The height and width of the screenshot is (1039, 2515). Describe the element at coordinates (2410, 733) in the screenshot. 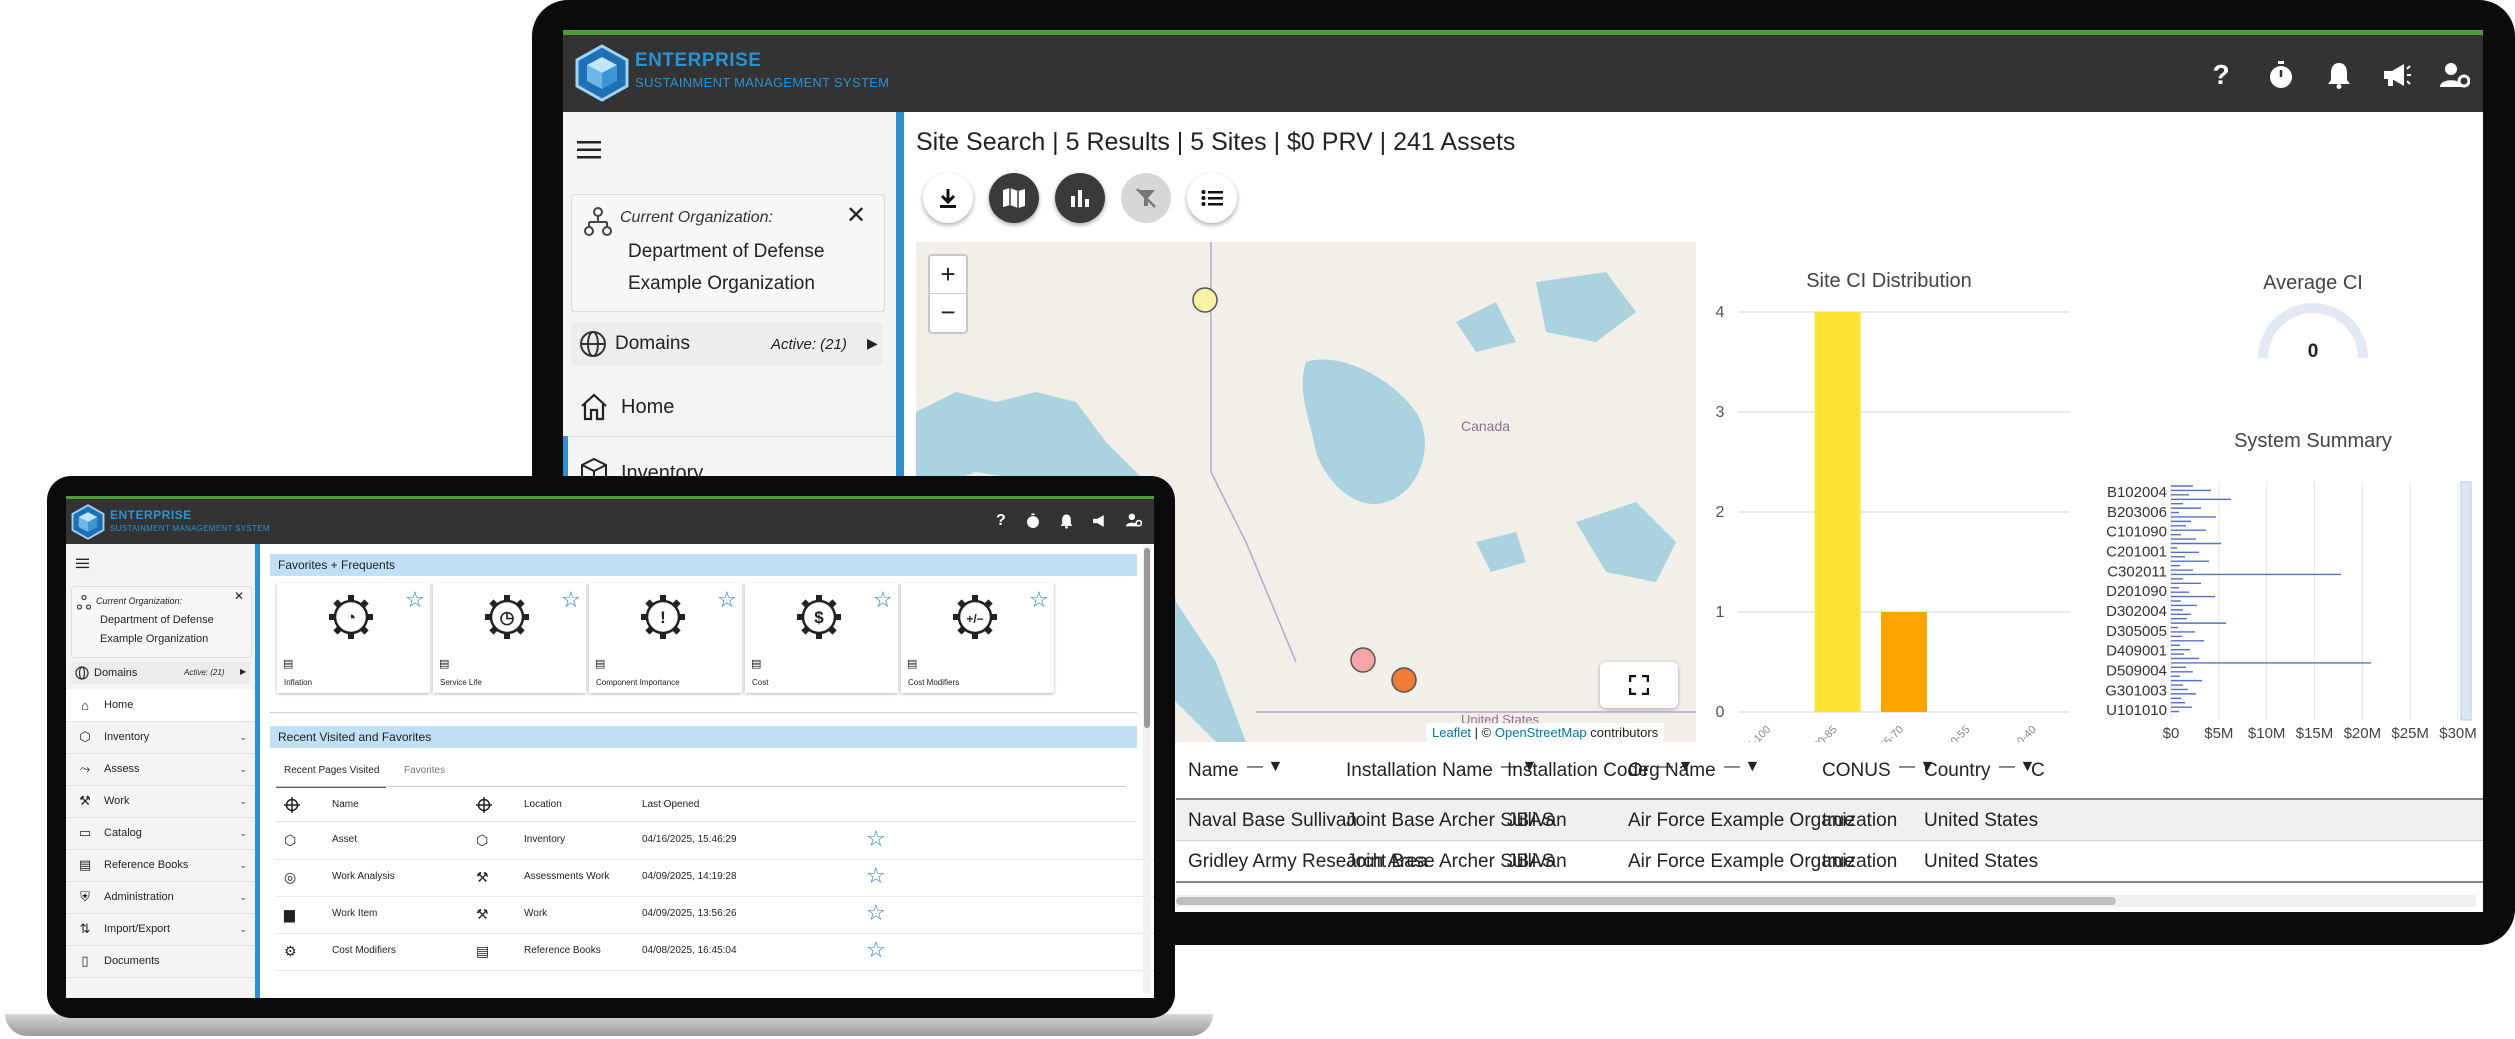

I see `x-tick-label: $25M` at that location.